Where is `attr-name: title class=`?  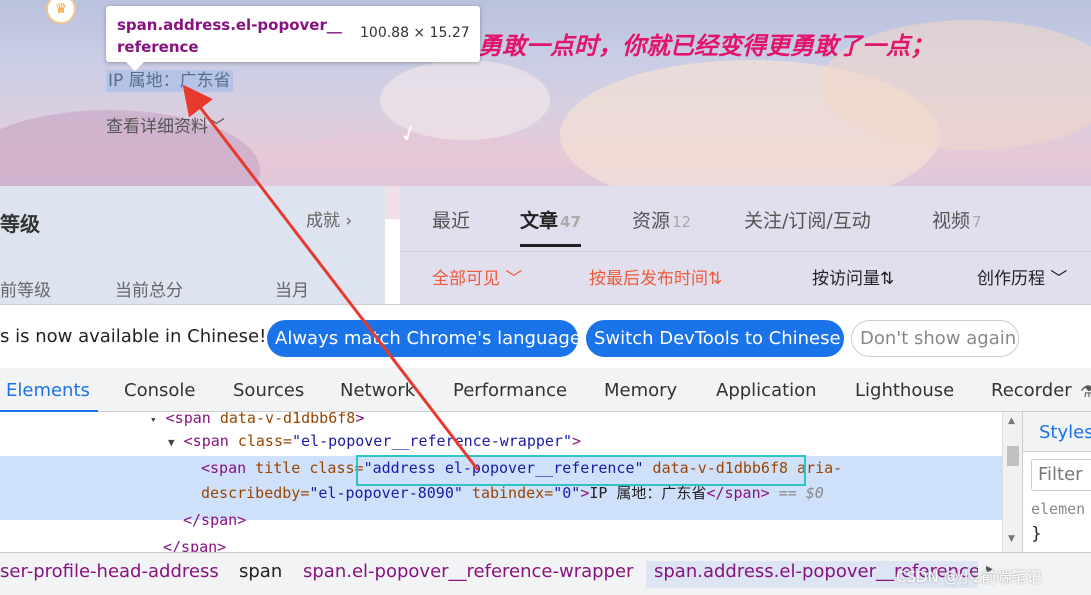 attr-name: title class= is located at coordinates (305, 468).